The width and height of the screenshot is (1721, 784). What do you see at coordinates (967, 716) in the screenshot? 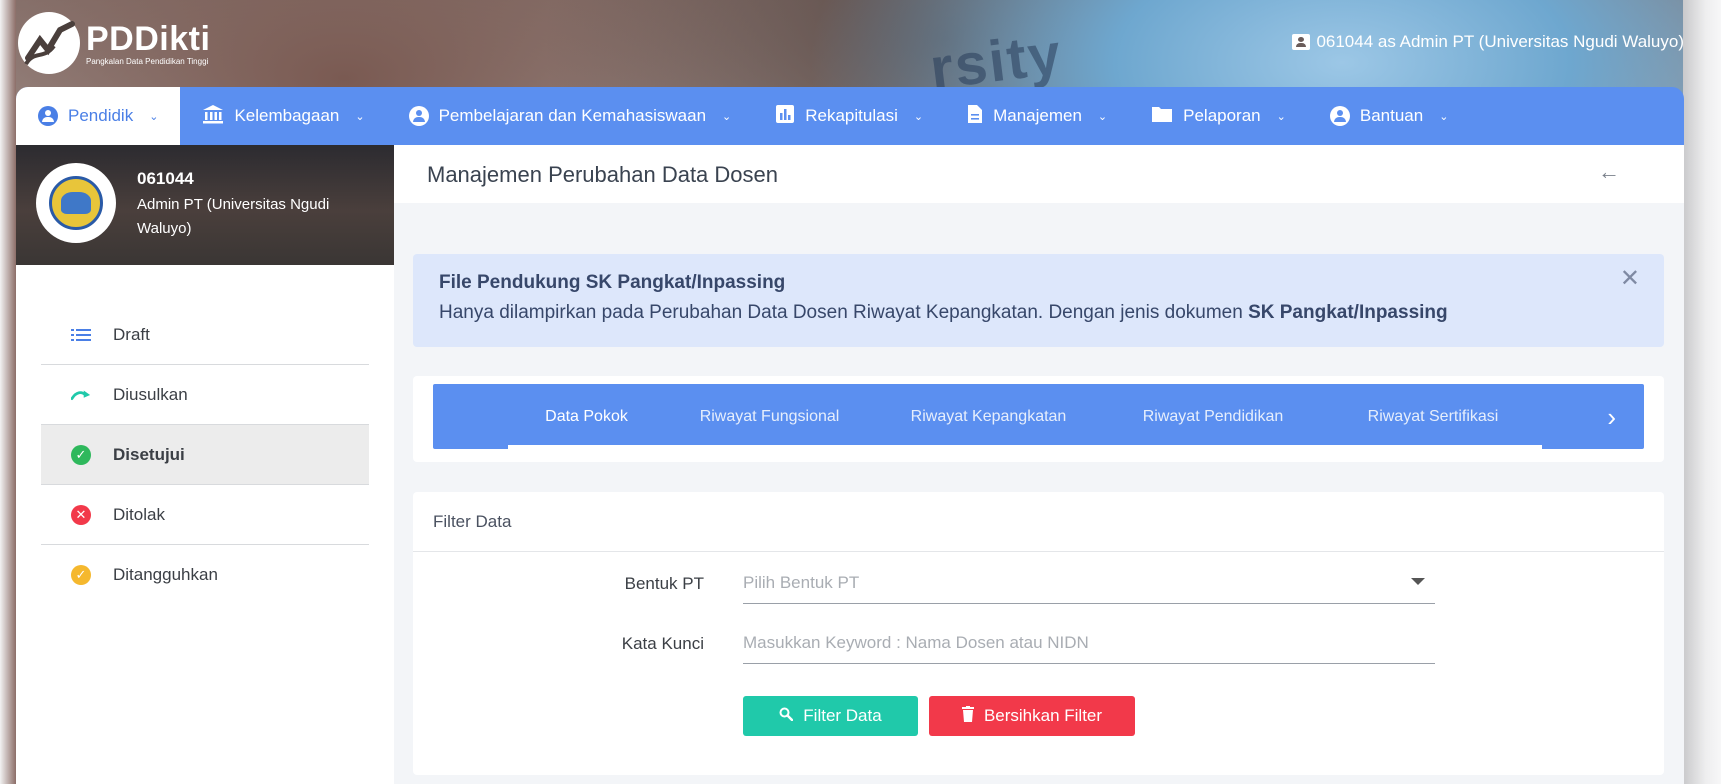
I see `trash-icon` at bounding box center [967, 716].